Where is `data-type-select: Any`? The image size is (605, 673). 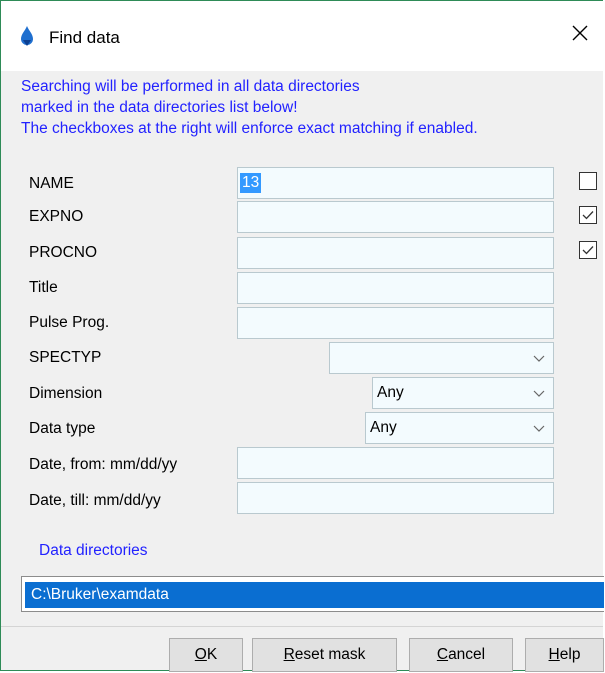 data-type-select: Any is located at coordinates (459, 428).